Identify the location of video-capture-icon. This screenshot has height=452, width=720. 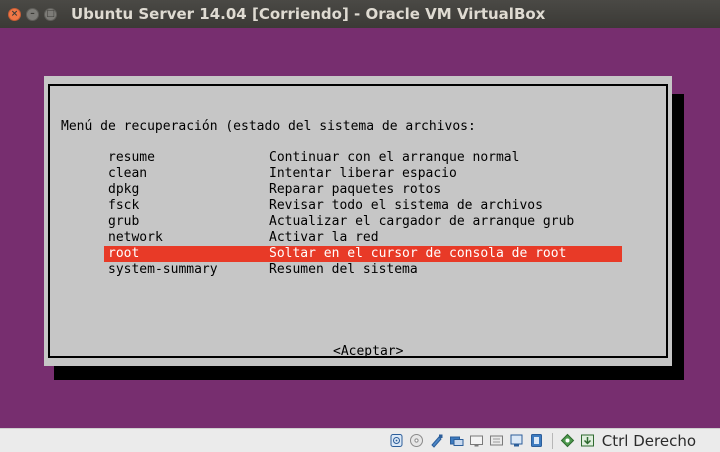
(497, 441).